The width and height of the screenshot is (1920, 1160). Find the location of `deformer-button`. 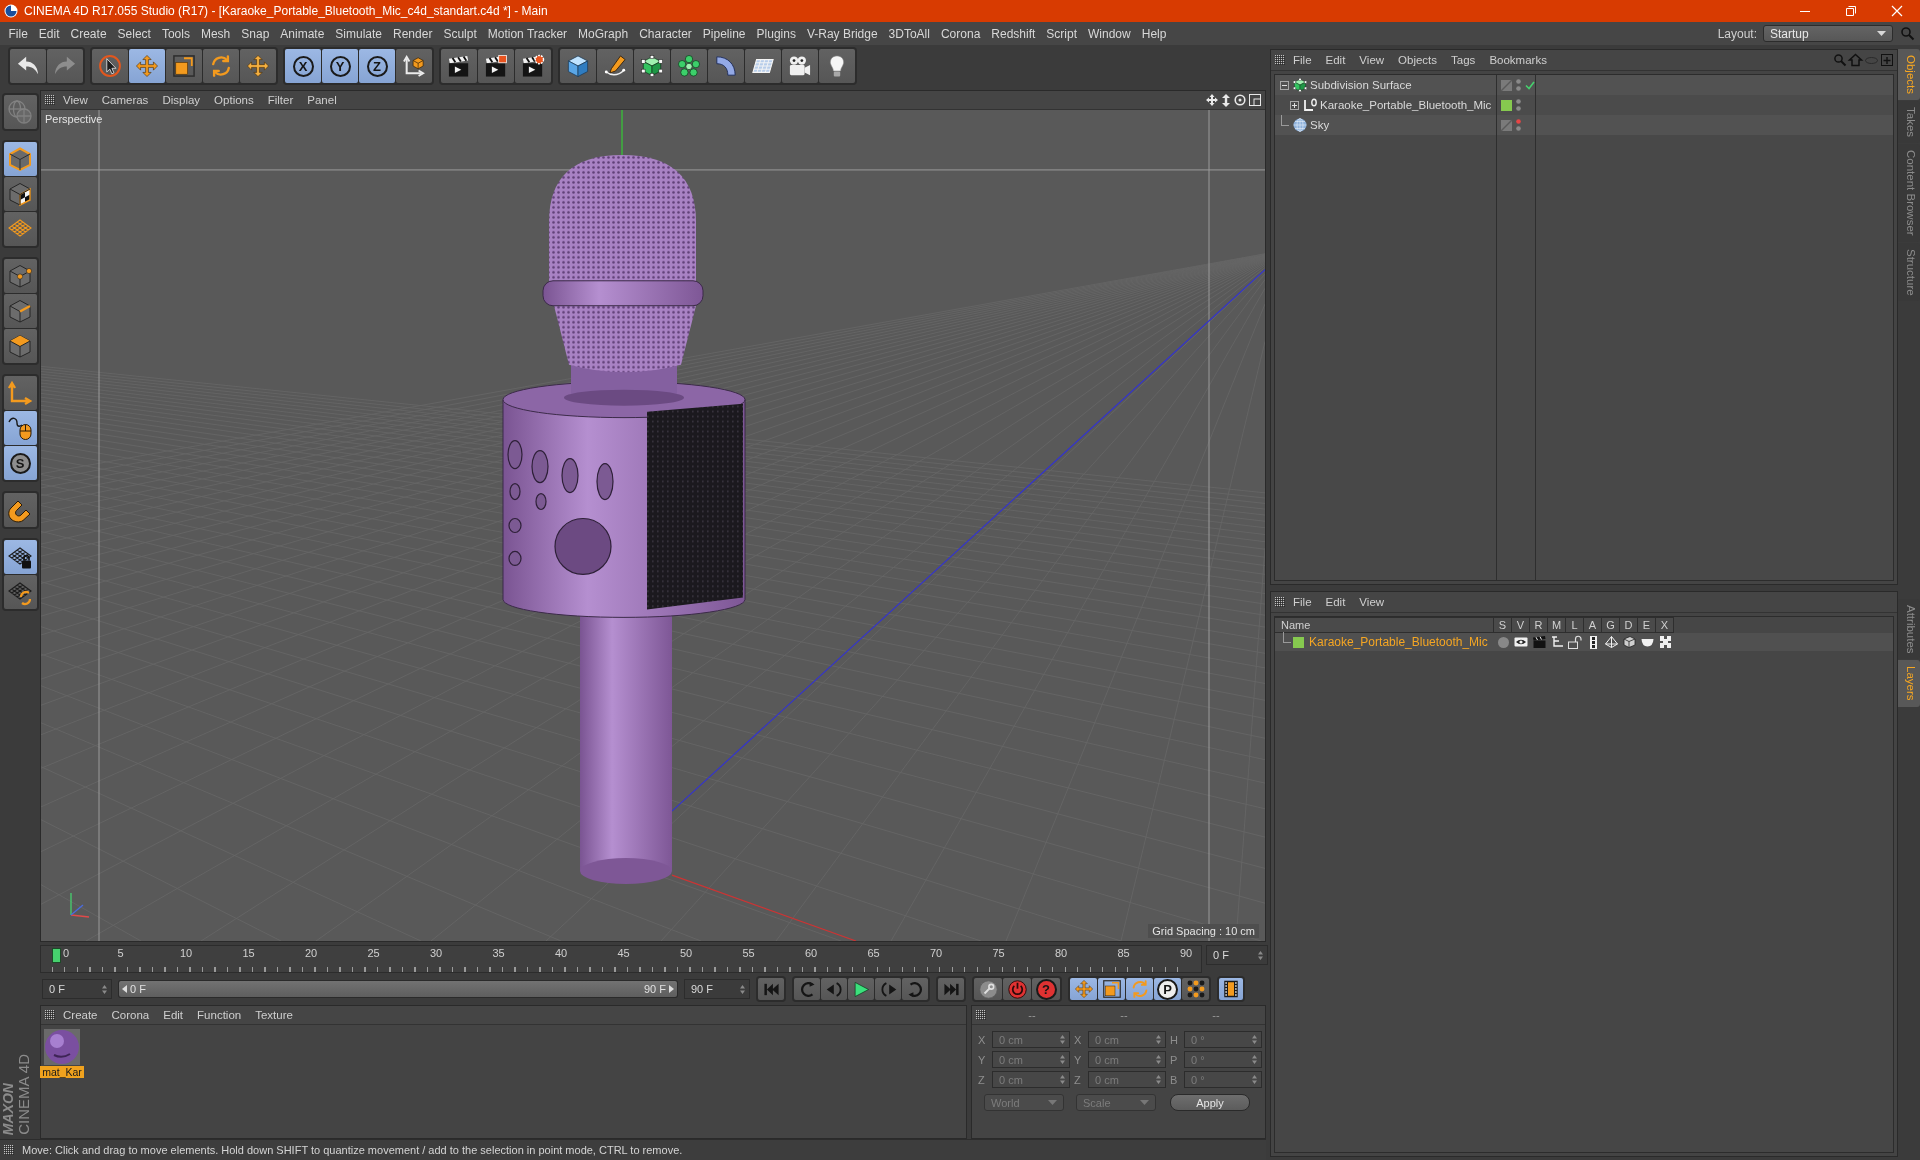

deformer-button is located at coordinates (726, 66).